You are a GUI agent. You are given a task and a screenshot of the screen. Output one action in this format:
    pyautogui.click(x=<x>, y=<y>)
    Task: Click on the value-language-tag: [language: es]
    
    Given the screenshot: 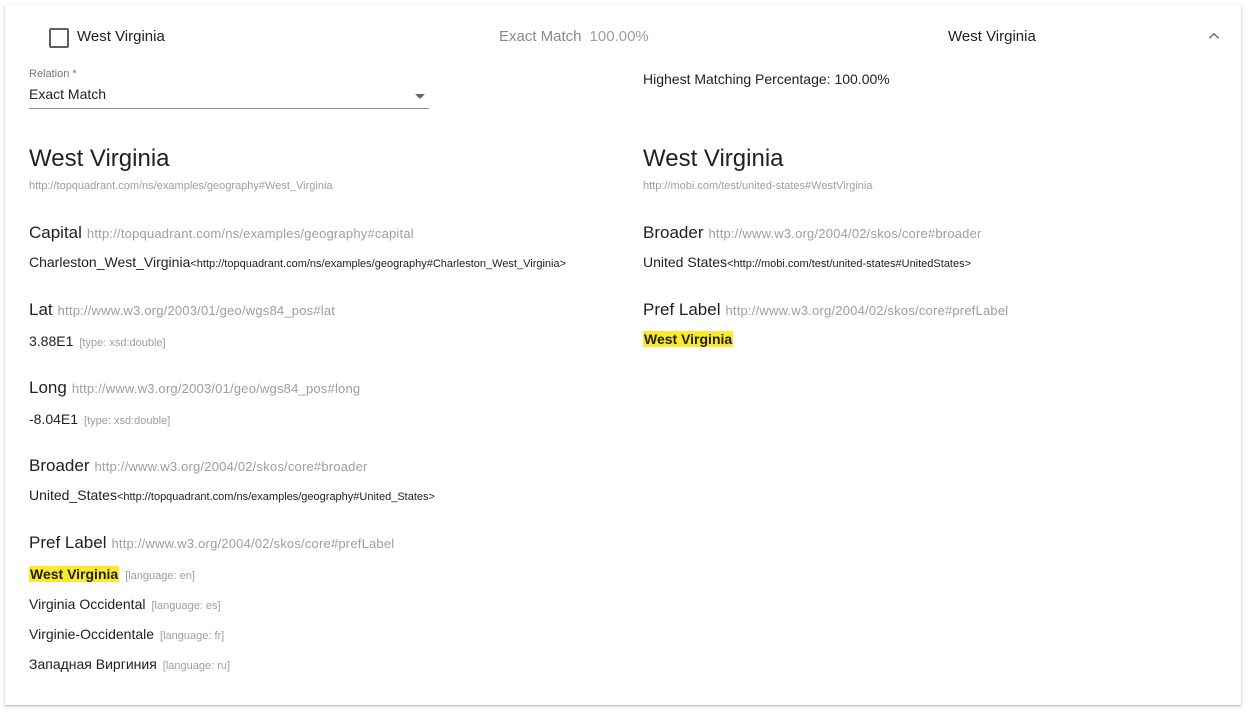 What is the action you would take?
    pyautogui.click(x=186, y=606)
    